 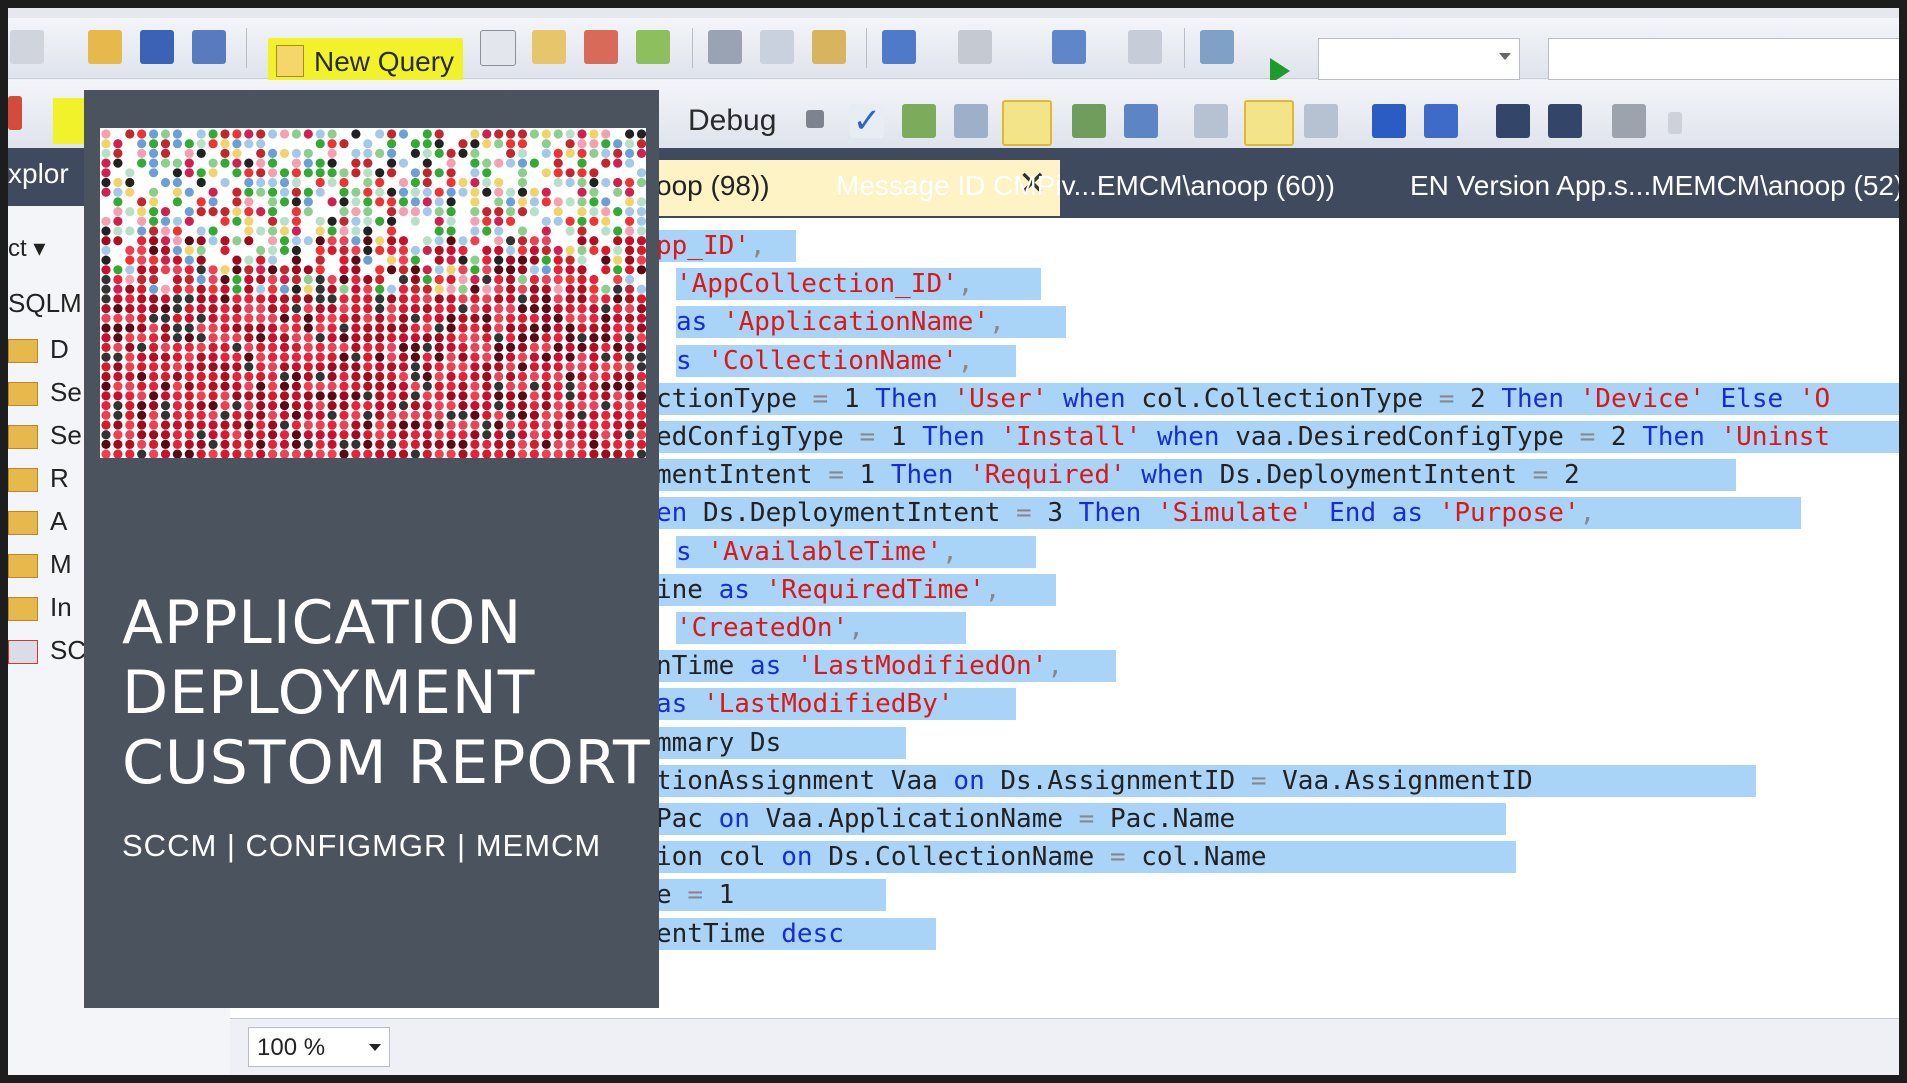 I want to click on tree-item-sql-agent: SC, so click(x=47, y=650).